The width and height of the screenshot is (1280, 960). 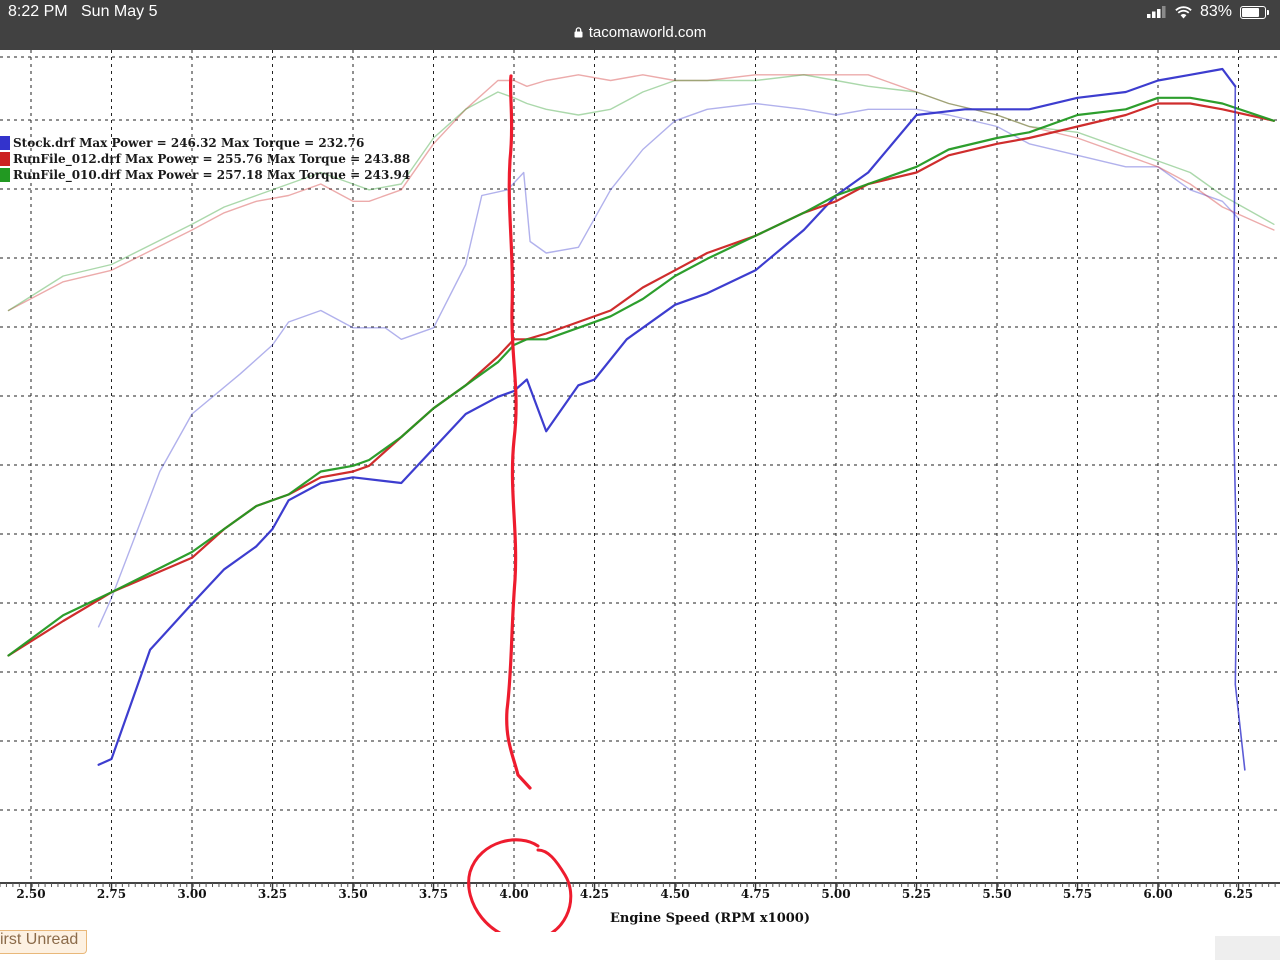 I want to click on x-tick-label: 3.25, so click(x=272, y=894).